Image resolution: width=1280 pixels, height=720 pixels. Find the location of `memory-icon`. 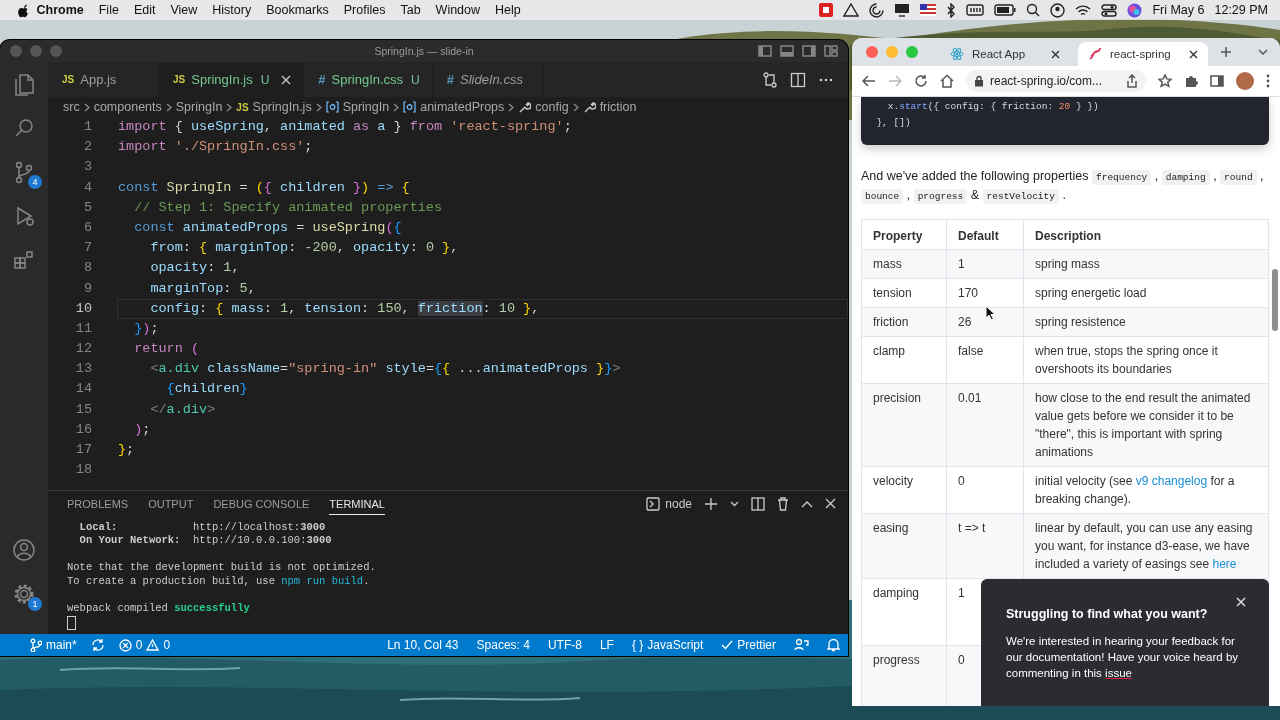

memory-icon is located at coordinates (975, 10).